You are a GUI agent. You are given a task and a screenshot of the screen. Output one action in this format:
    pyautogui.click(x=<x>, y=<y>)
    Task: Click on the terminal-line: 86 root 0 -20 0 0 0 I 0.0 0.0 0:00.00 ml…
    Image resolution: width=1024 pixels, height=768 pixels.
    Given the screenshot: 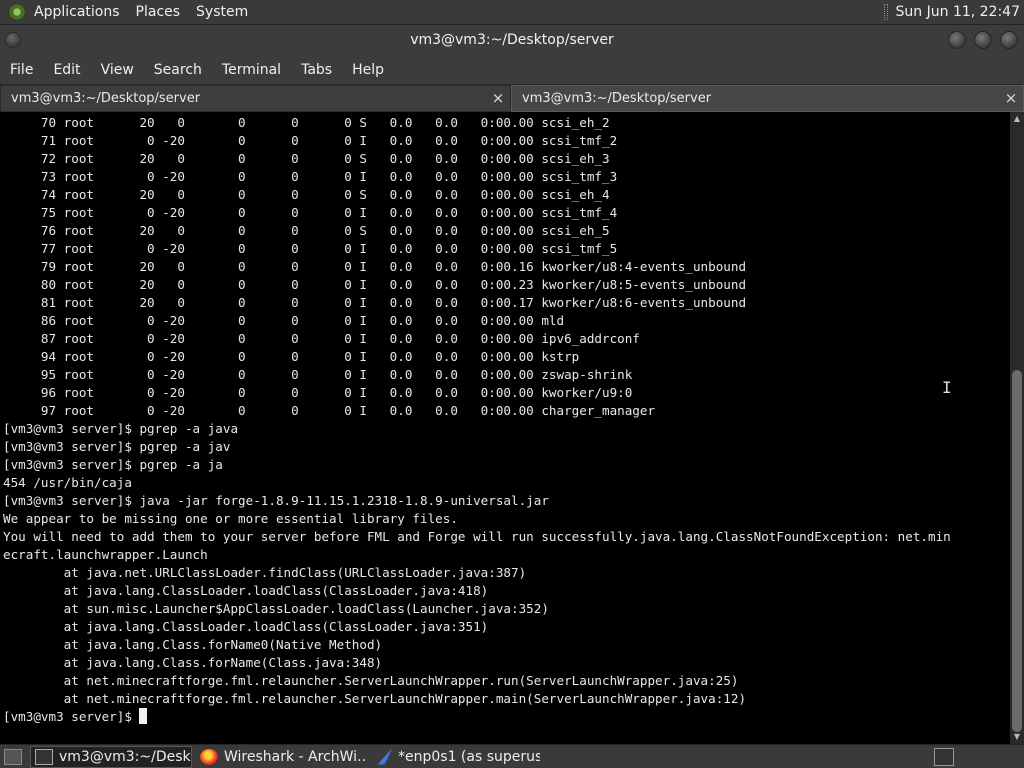 What is the action you would take?
    pyautogui.click(x=302, y=320)
    